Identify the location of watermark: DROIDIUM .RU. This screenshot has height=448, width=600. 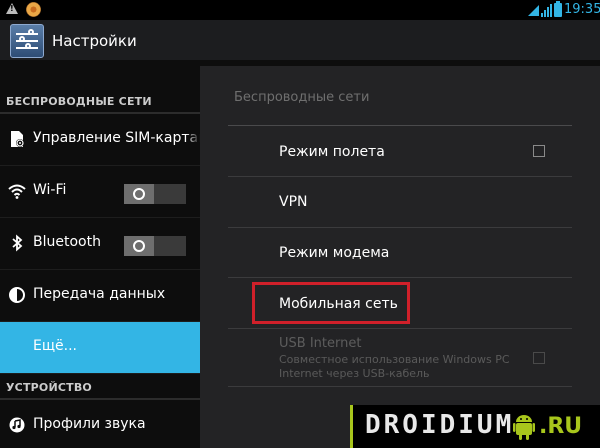
(475, 426).